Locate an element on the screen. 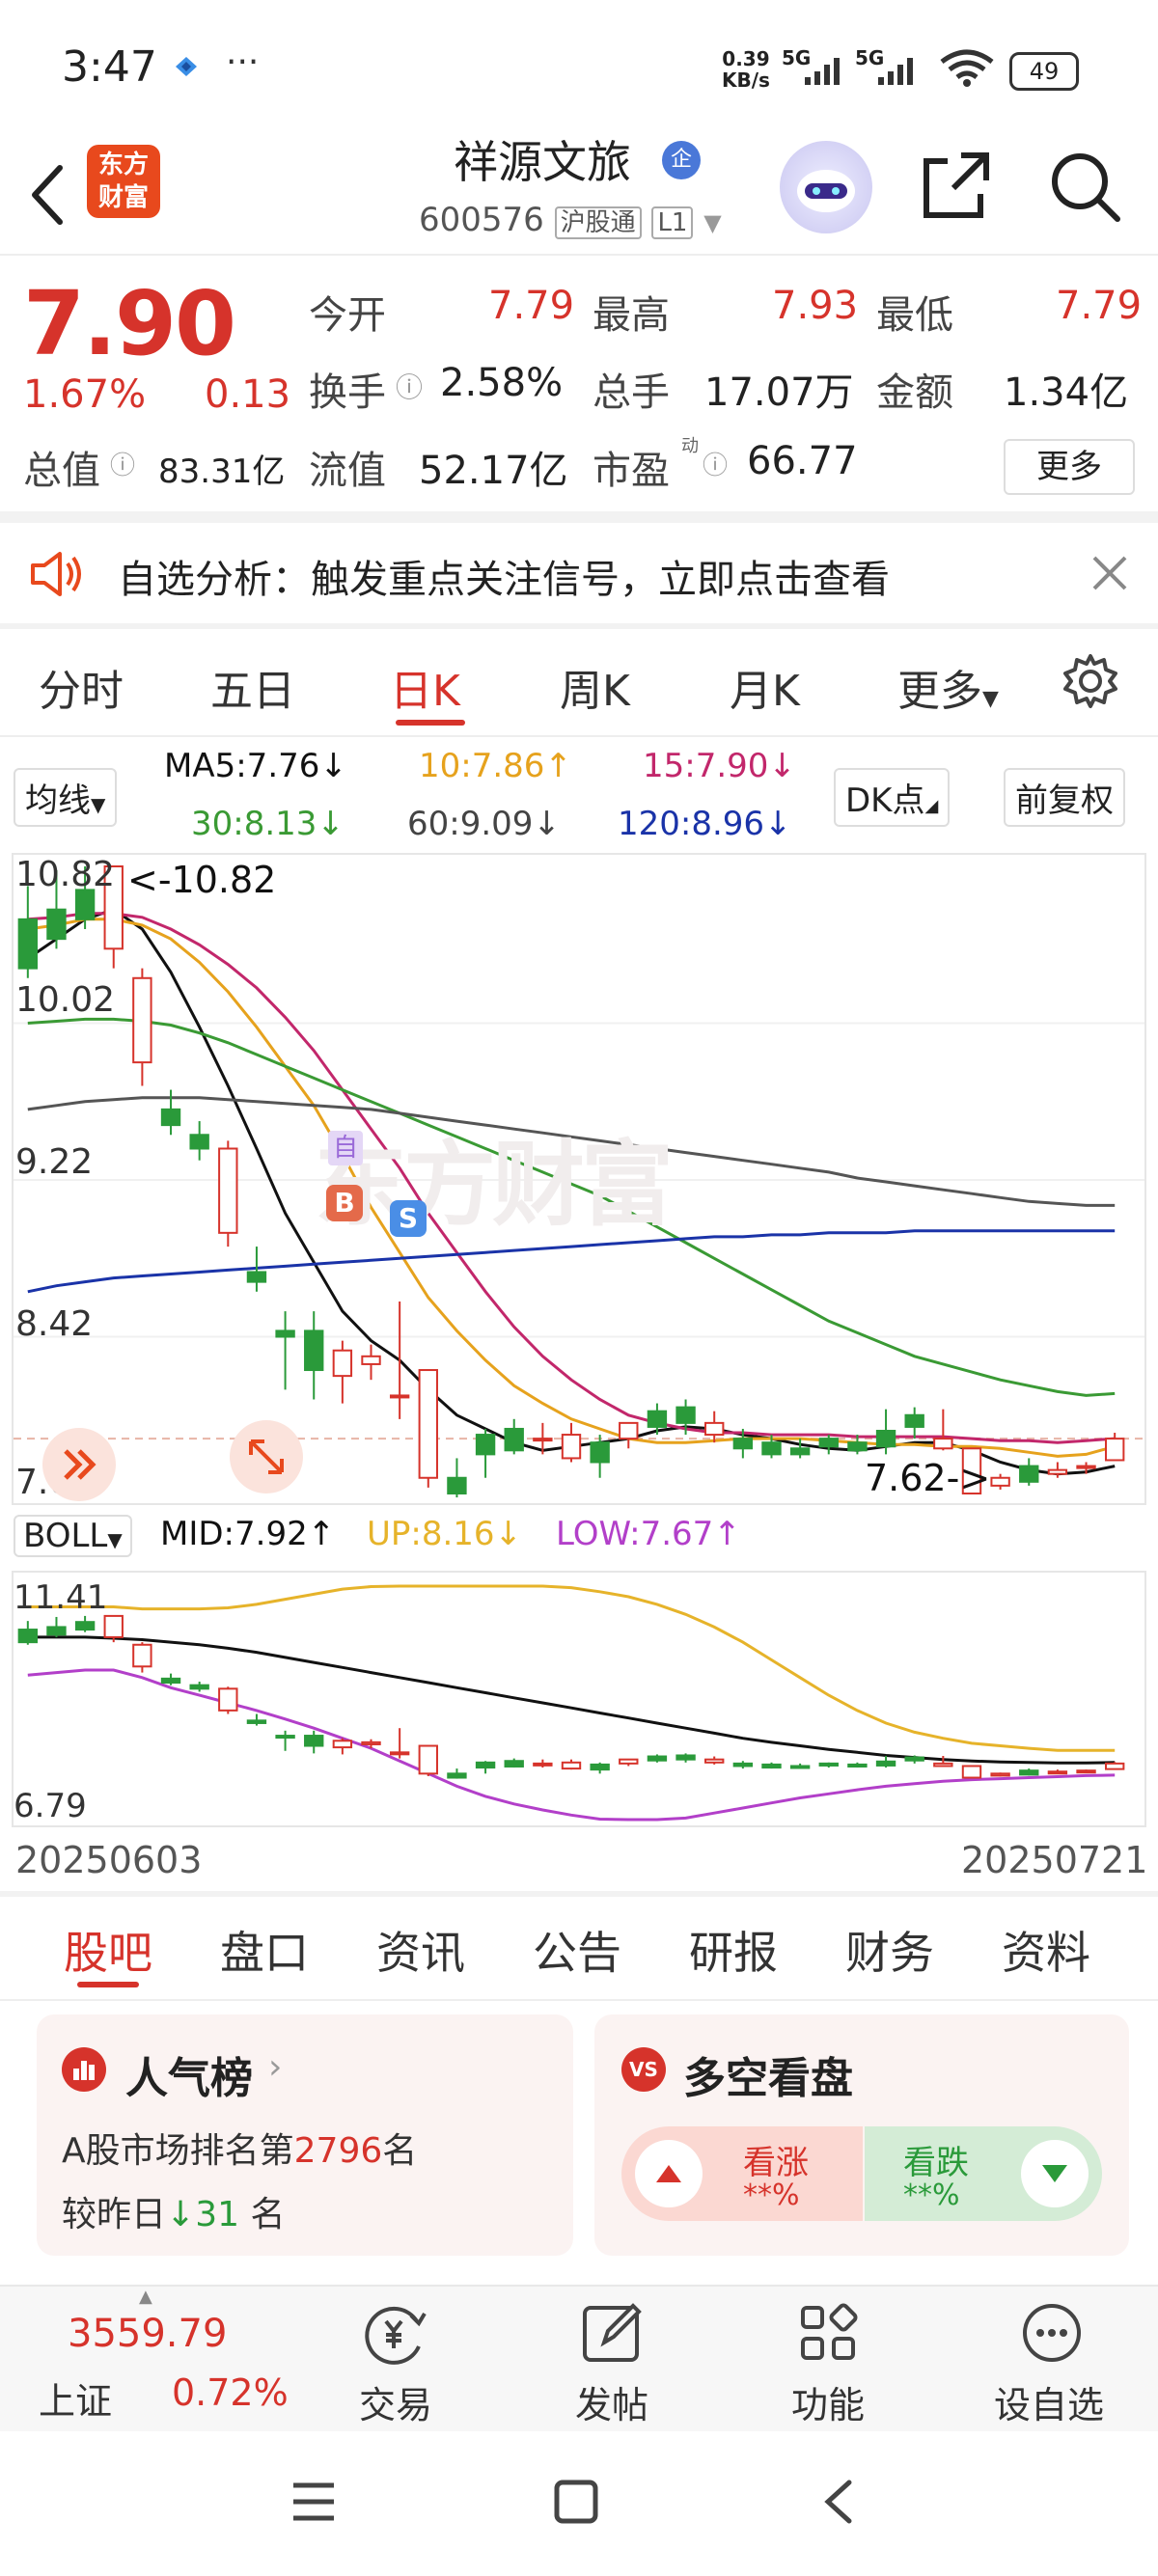  ma30-legend: 30:8.13↓ is located at coordinates (268, 824).